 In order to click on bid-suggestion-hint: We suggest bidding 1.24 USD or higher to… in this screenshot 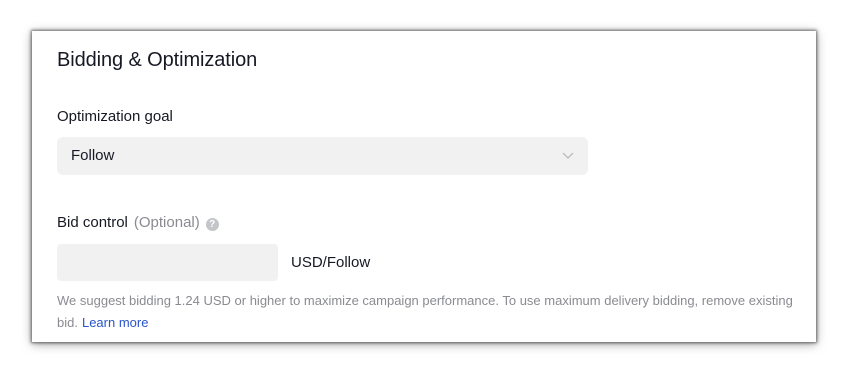, I will do `click(432, 312)`.